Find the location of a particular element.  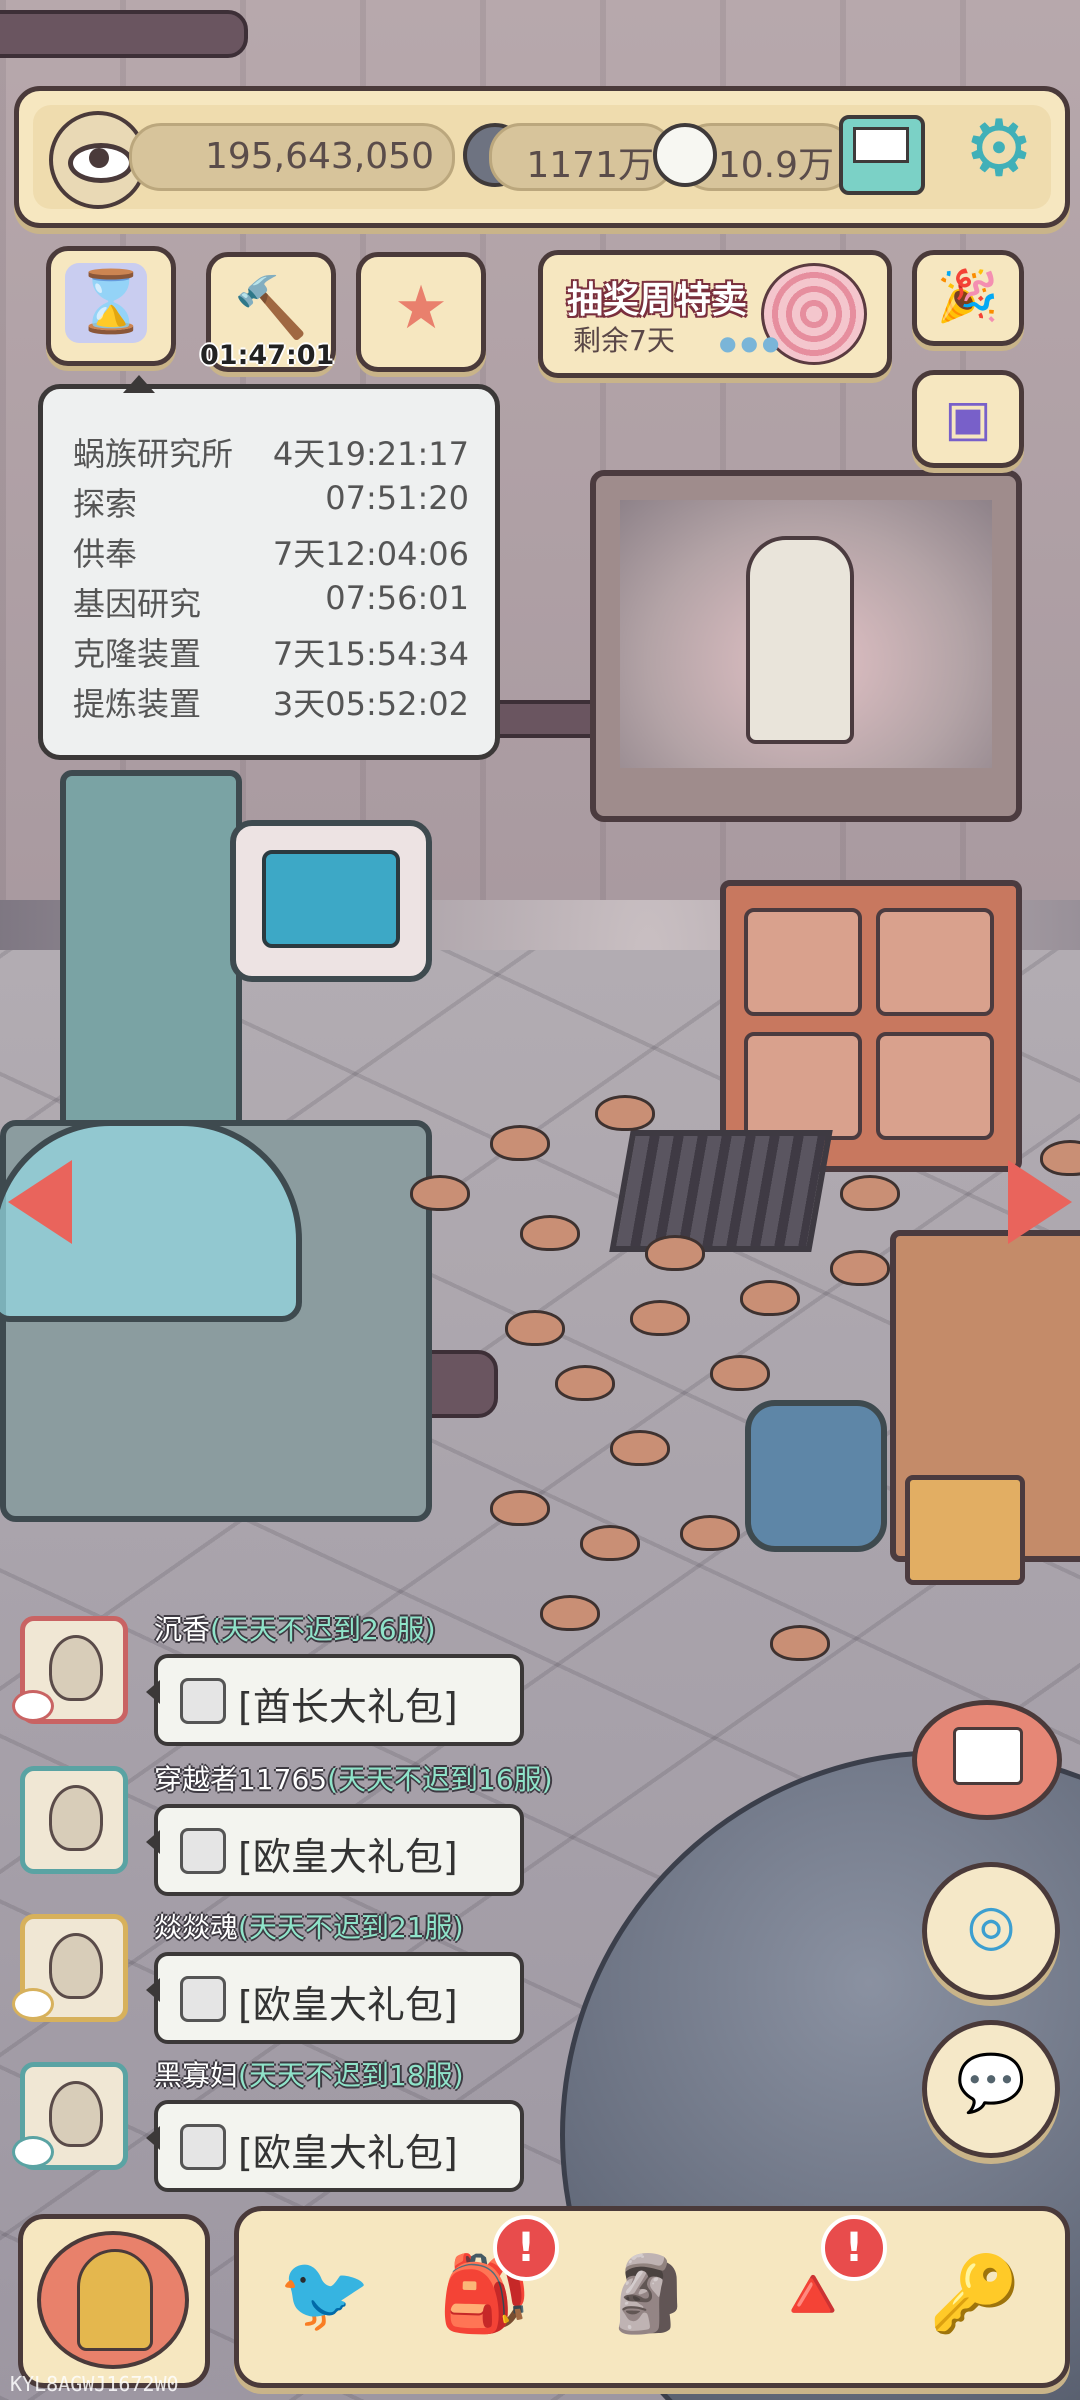

chat-button: 💬 is located at coordinates (991, 2089).